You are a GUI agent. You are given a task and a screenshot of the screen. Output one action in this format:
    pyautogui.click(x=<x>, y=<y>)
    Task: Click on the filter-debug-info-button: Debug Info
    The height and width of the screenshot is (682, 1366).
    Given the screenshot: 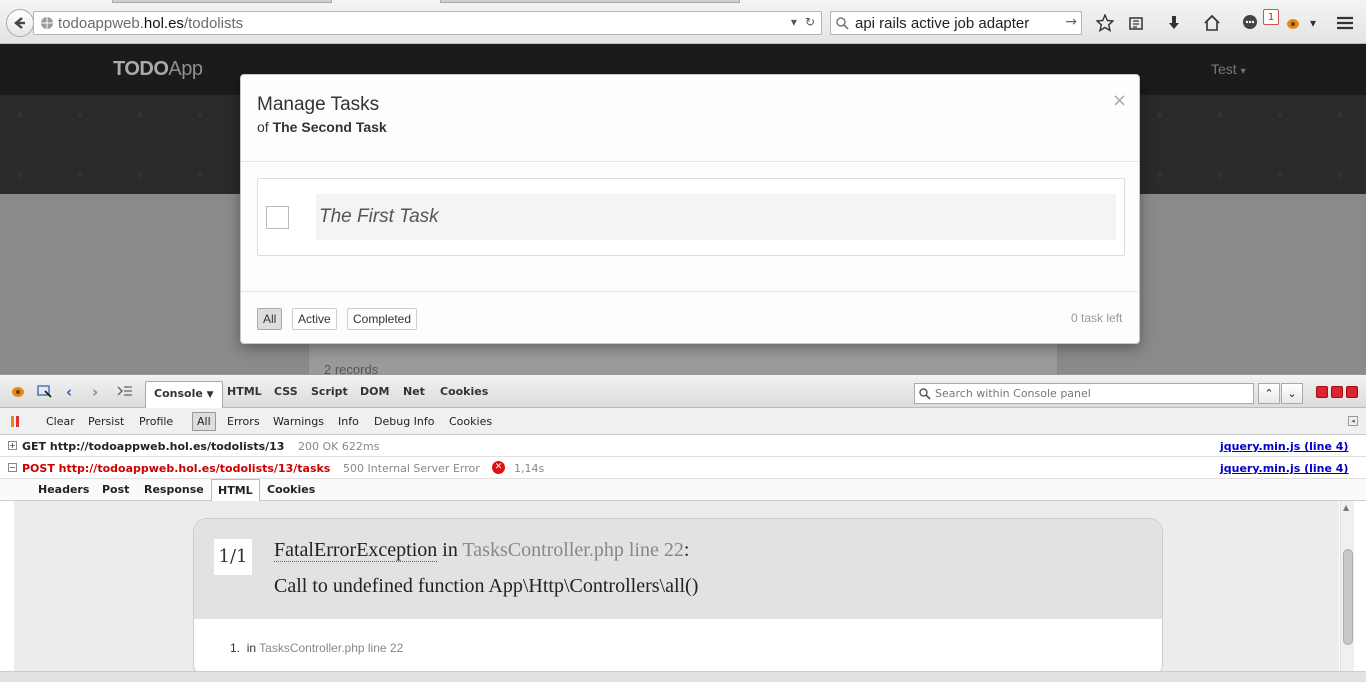 What is the action you would take?
    pyautogui.click(x=404, y=421)
    